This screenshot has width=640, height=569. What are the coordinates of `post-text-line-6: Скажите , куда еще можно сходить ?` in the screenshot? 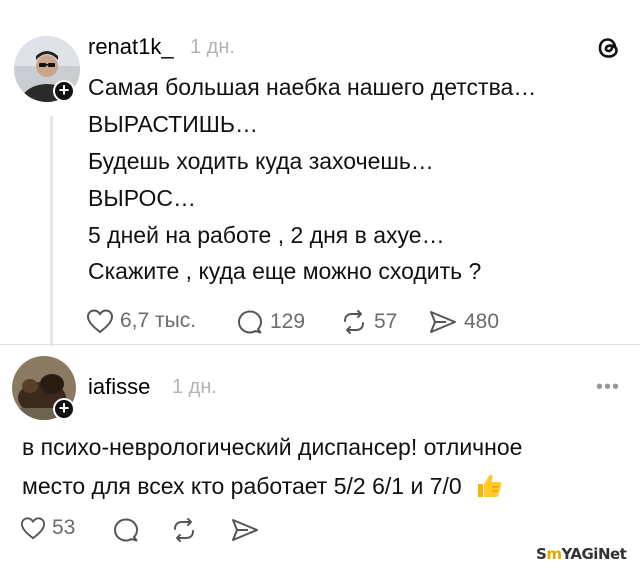 It's located at (285, 271).